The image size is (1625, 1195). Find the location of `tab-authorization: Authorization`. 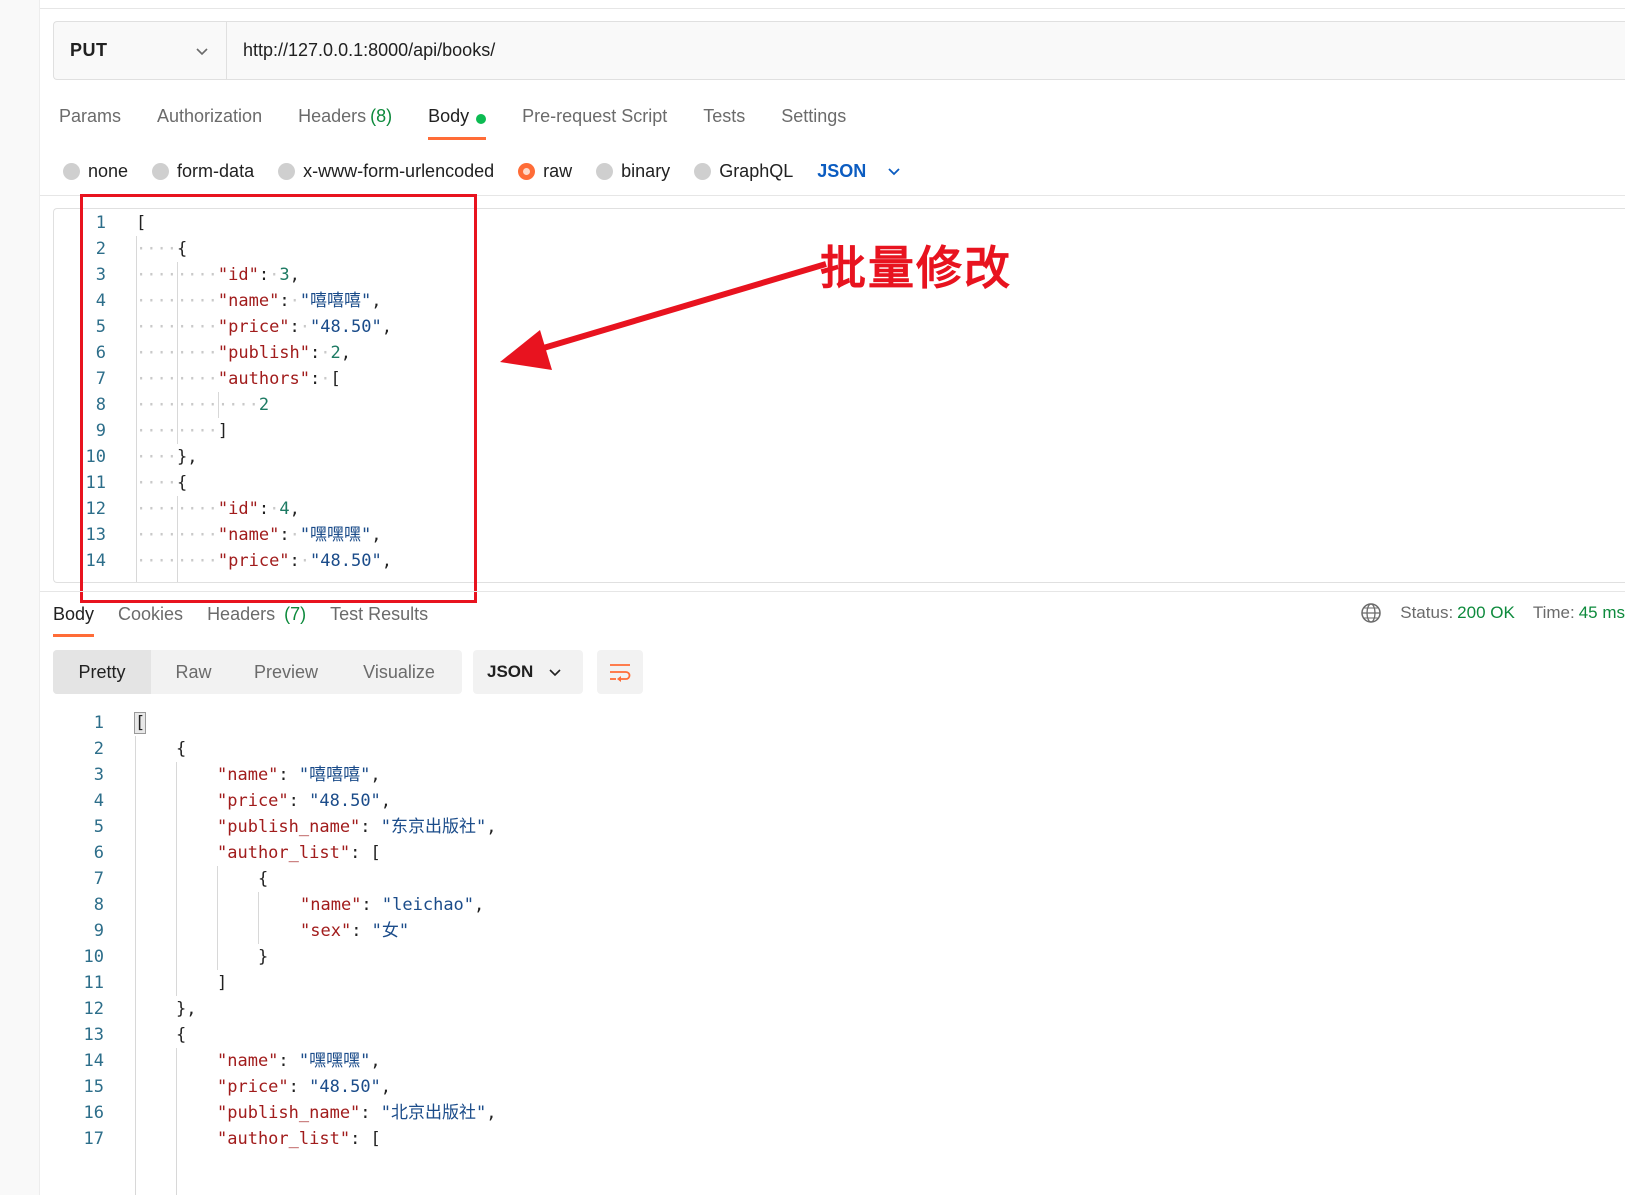

tab-authorization: Authorization is located at coordinates (209, 120).